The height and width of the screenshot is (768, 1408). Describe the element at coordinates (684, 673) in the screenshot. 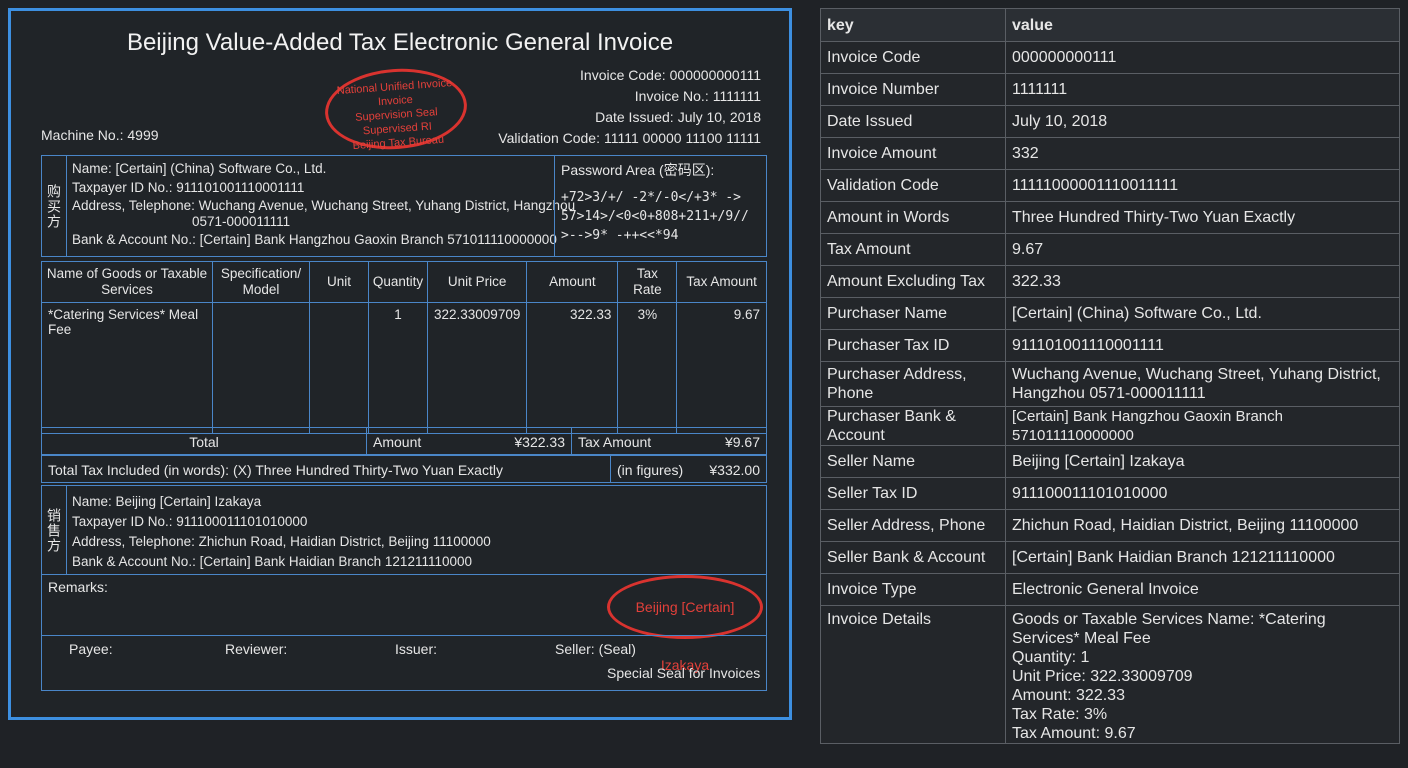

I see `special-seal-label: Special Seal for Invoices` at that location.